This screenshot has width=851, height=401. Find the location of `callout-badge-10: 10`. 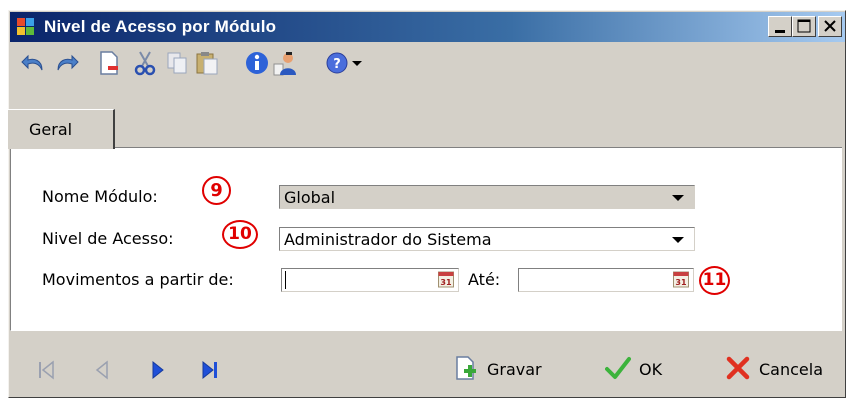

callout-badge-10: 10 is located at coordinates (240, 234).